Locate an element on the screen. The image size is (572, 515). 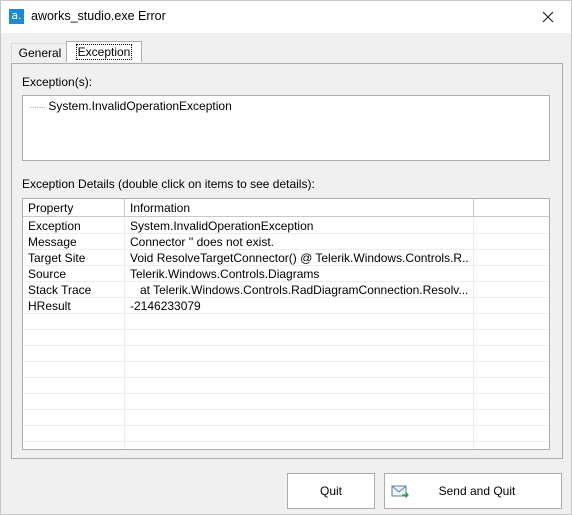
information-cell: -2146233079 is located at coordinates (165, 306).